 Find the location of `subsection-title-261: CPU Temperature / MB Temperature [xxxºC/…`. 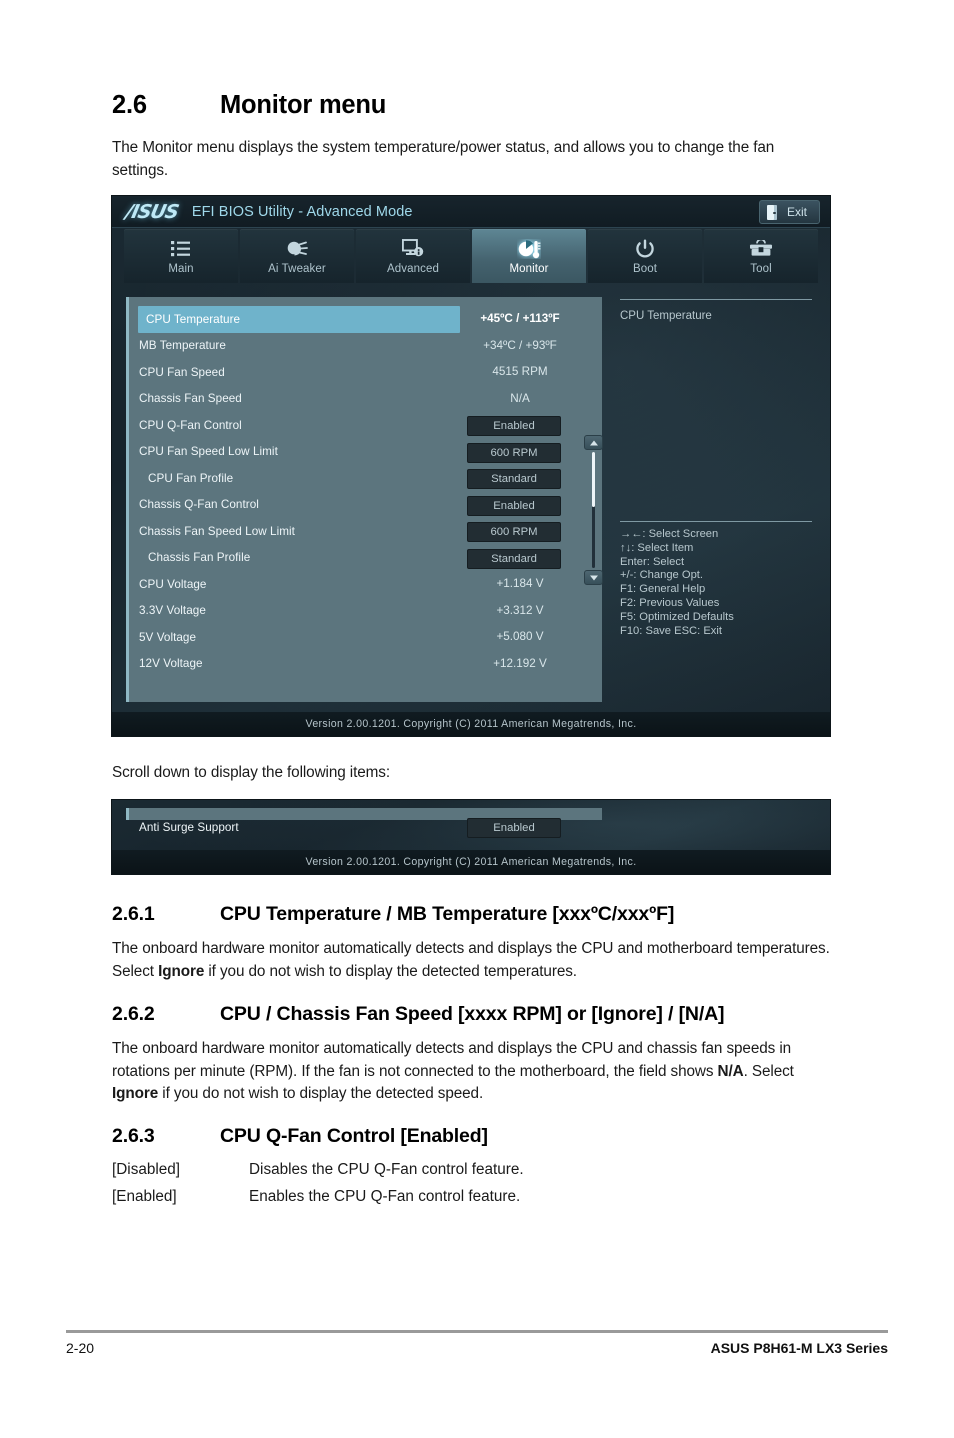

subsection-title-261: CPU Temperature / MB Temperature [xxxºC/… is located at coordinates (447, 914).